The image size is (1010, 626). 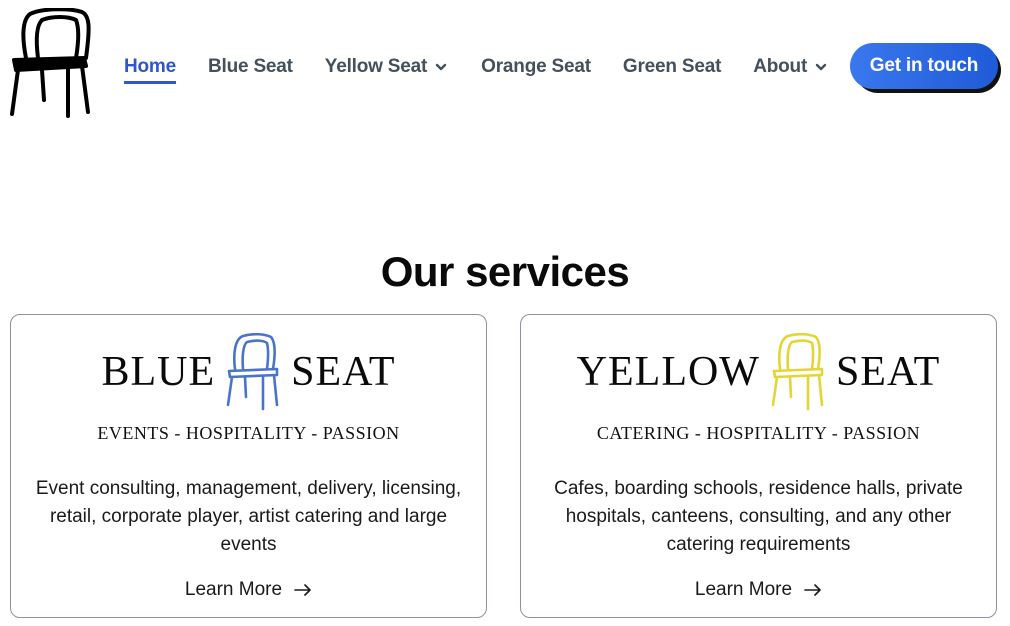 What do you see at coordinates (248, 433) in the screenshot?
I see `card-tagline: EVENTS - HOSPITALITY - PASSION` at bounding box center [248, 433].